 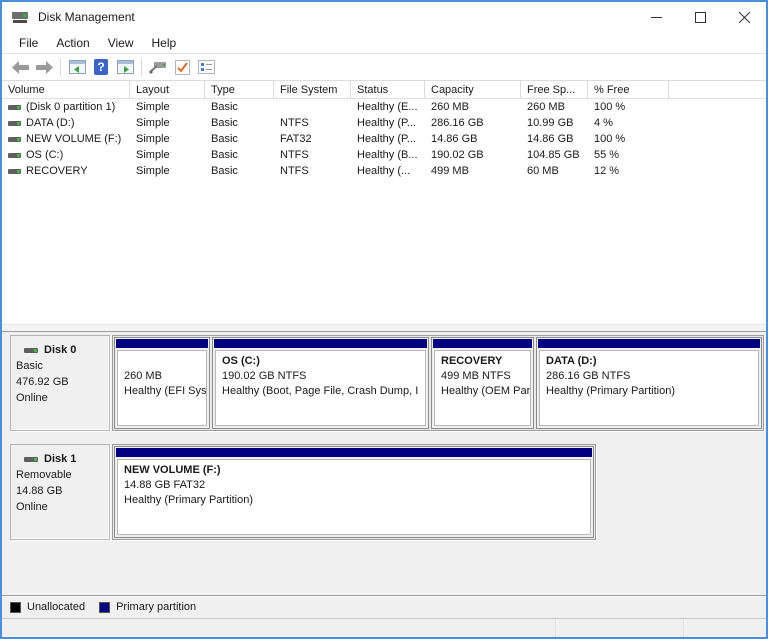 I want to click on cell-volume: OS (C:), so click(x=45, y=155).